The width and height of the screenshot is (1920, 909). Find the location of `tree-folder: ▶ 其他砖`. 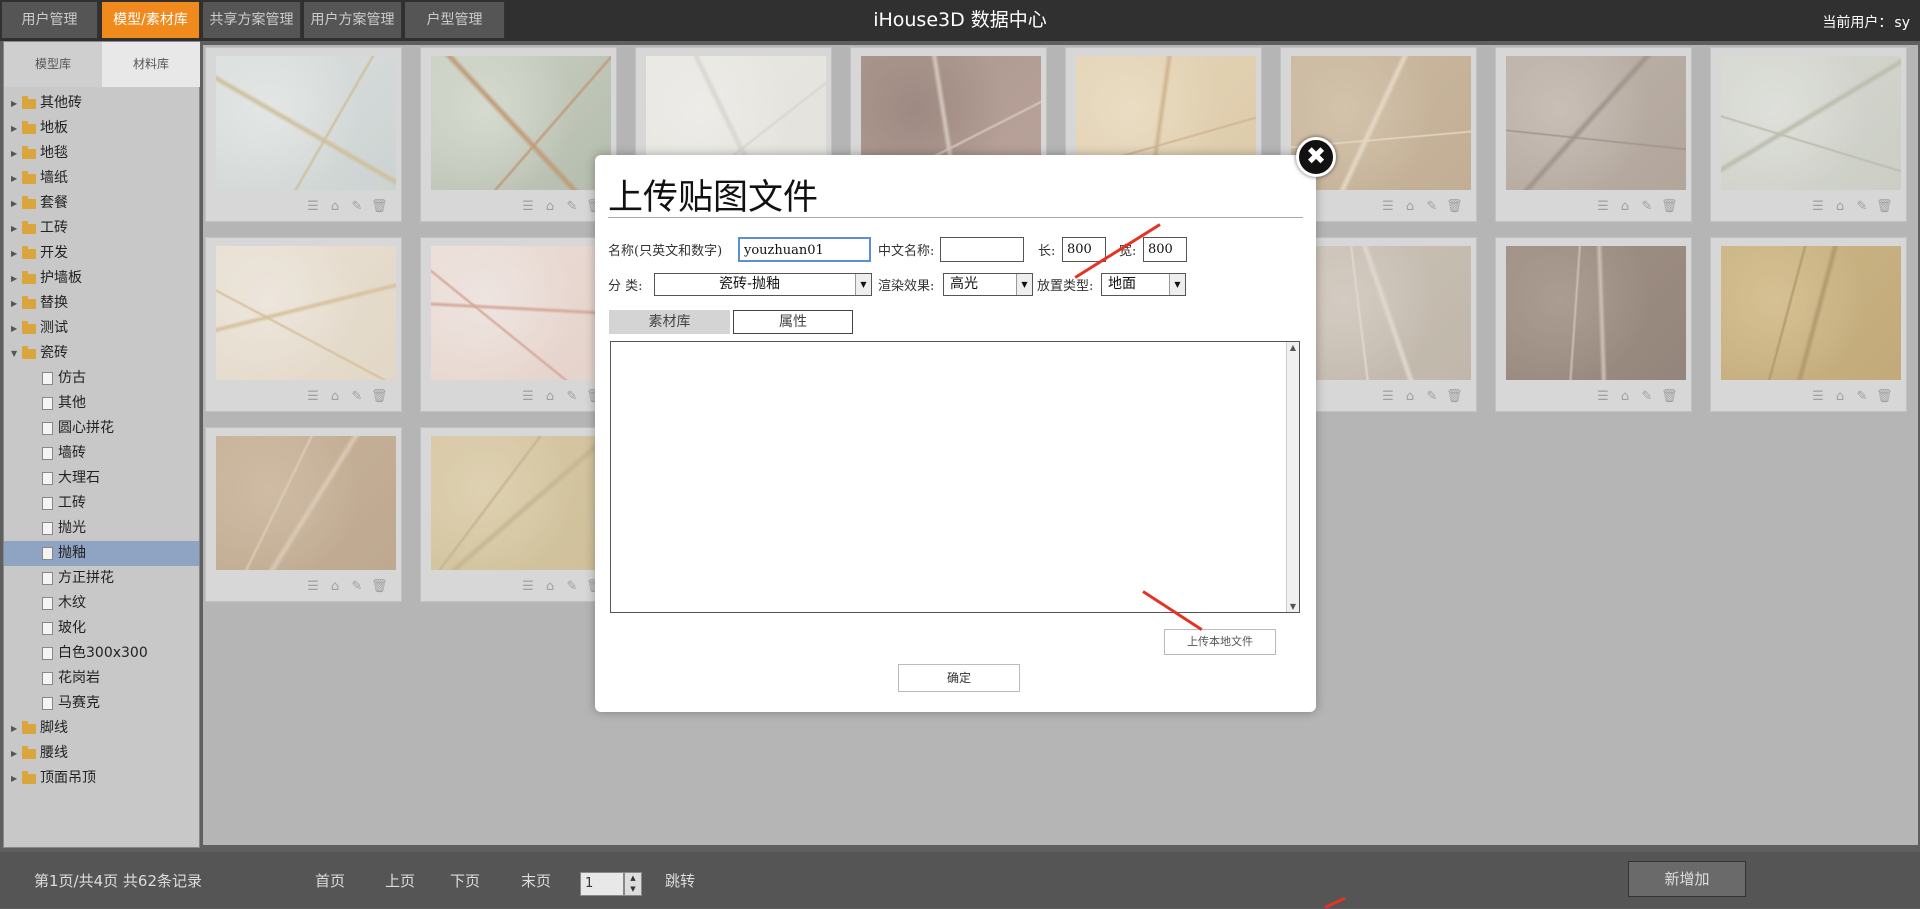

tree-folder: ▶ 其他砖 is located at coordinates (101, 103).